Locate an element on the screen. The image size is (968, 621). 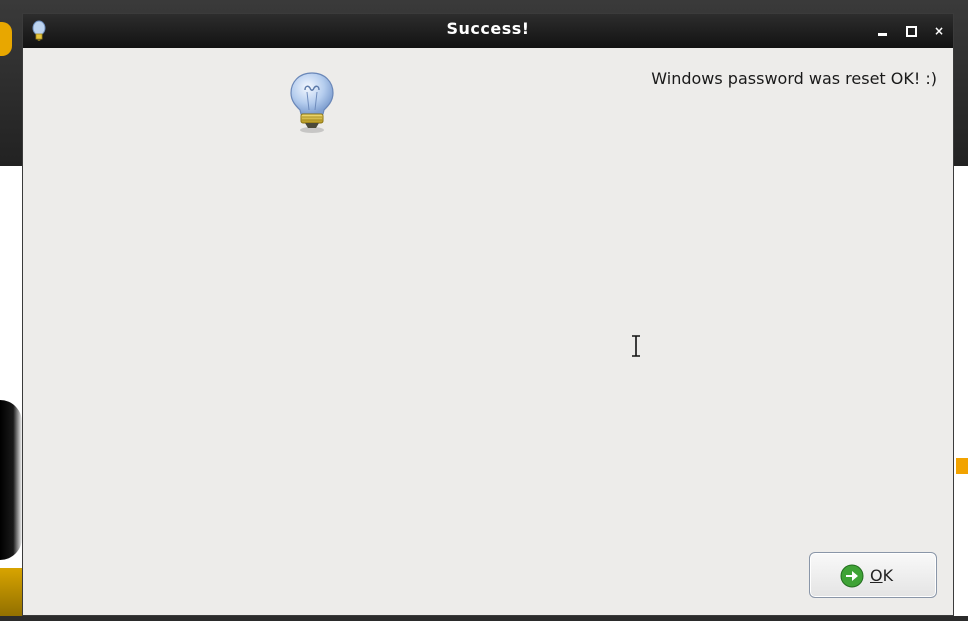
close-button: × is located at coordinates (939, 31).